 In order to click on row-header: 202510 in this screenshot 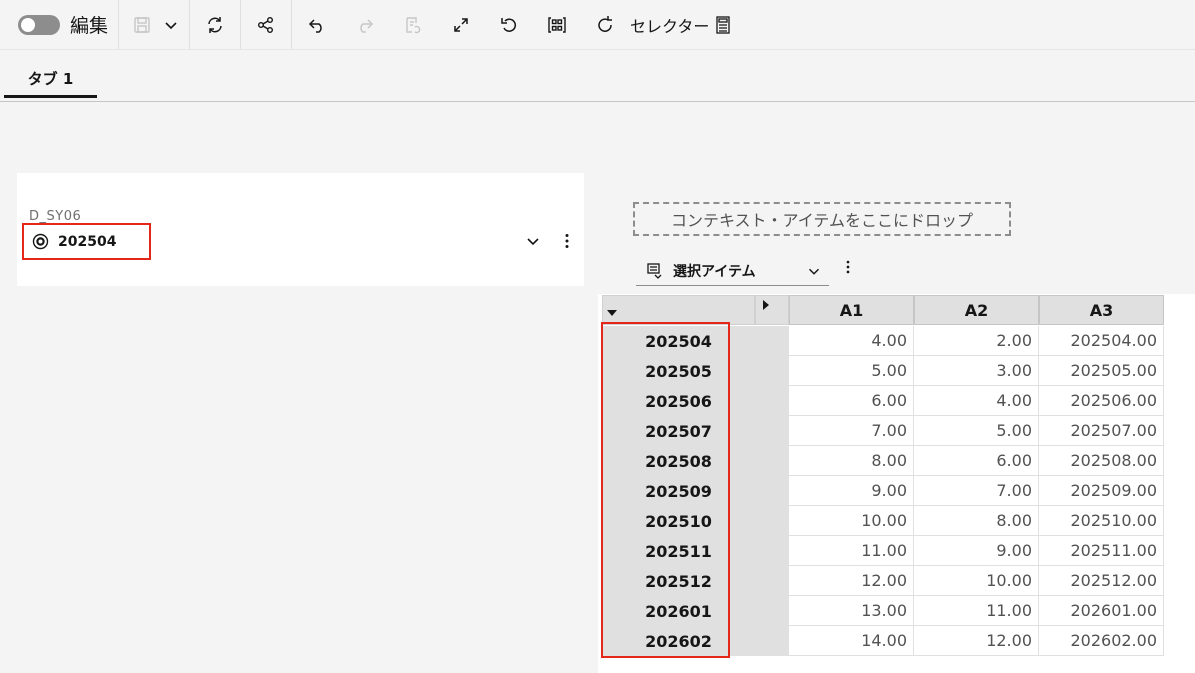, I will do `click(678, 521)`.